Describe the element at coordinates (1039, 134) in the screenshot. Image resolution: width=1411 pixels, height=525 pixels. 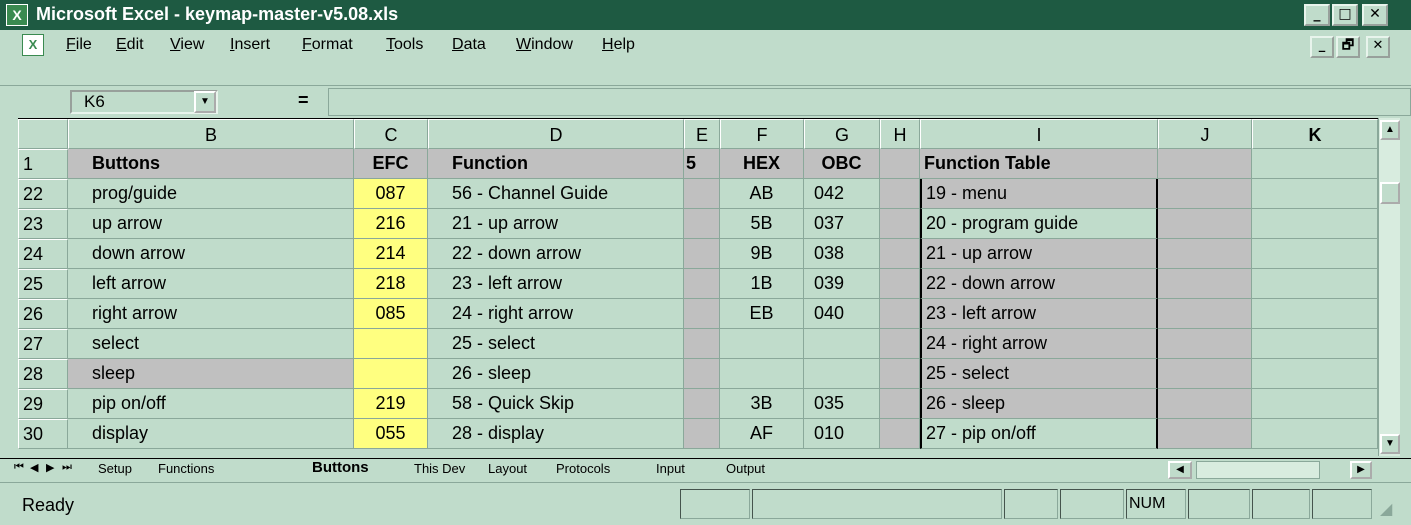
I see `column-header-i: I` at that location.